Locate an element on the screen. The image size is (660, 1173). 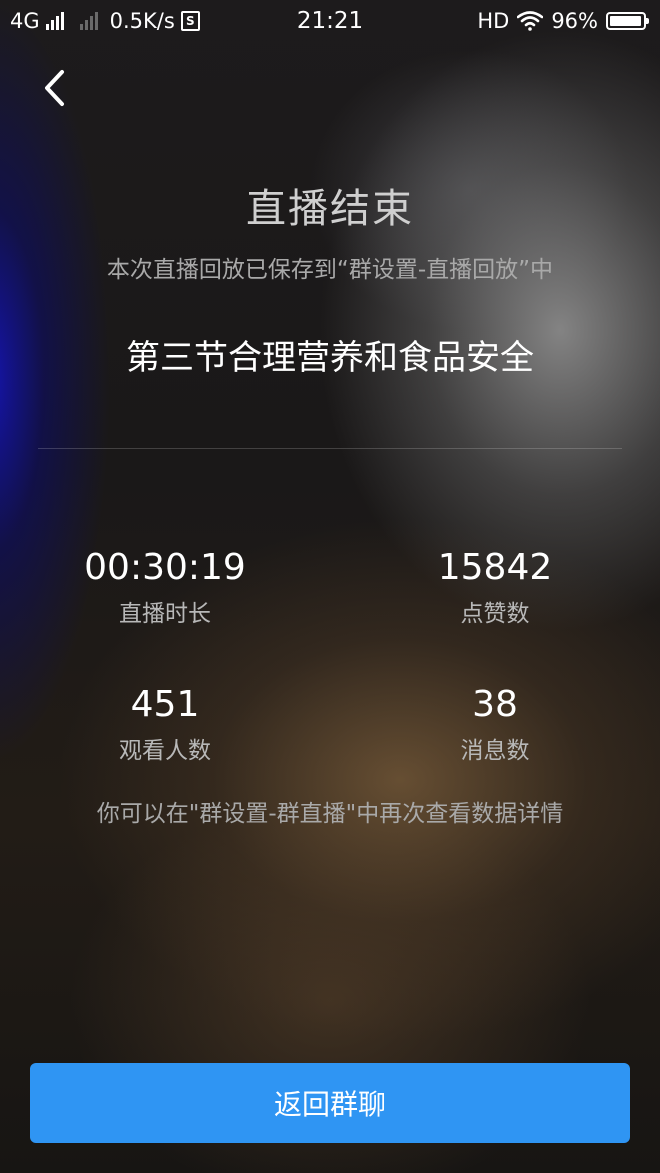
stat-viewers-value: 451 is located at coordinates (165, 704).